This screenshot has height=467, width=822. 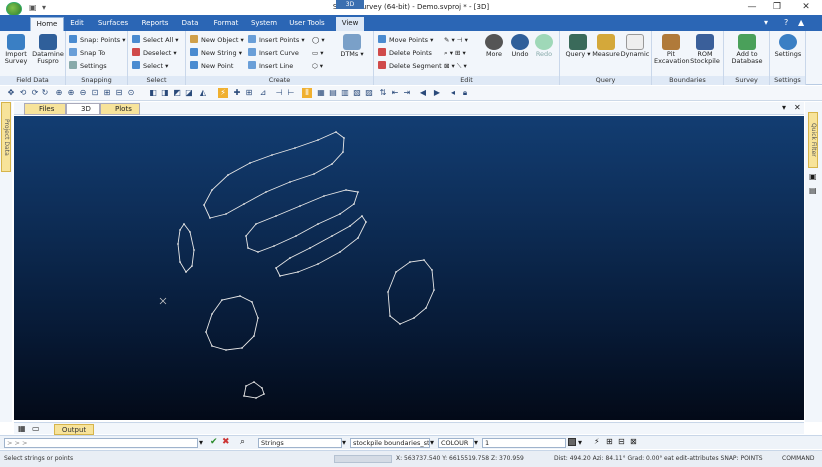 I want to click on step-icon: ⇅, so click(x=383, y=93).